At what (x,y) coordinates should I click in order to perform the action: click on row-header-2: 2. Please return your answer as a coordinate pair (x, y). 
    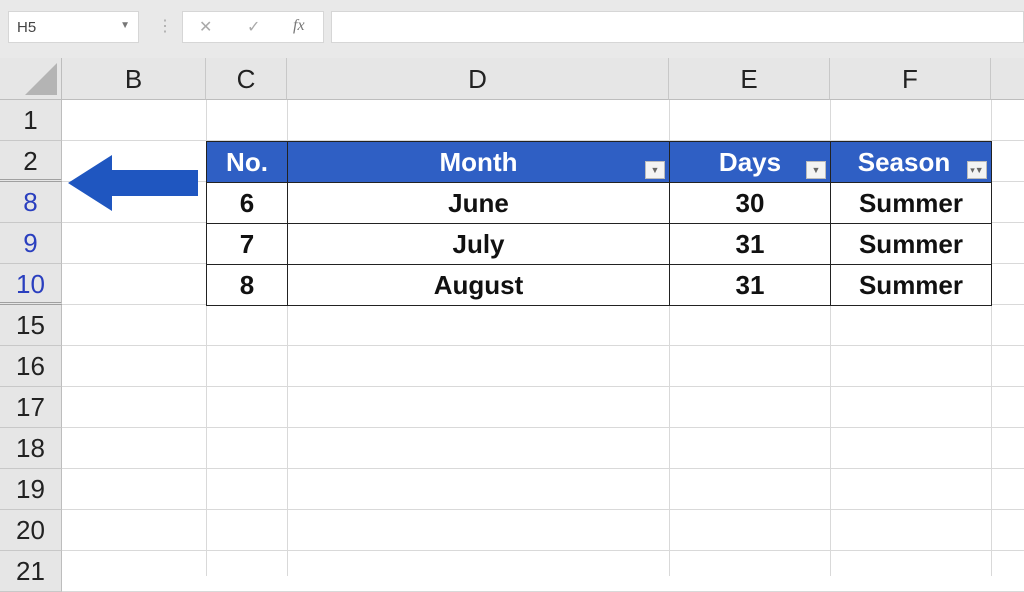
    Looking at the image, I should click on (31, 161).